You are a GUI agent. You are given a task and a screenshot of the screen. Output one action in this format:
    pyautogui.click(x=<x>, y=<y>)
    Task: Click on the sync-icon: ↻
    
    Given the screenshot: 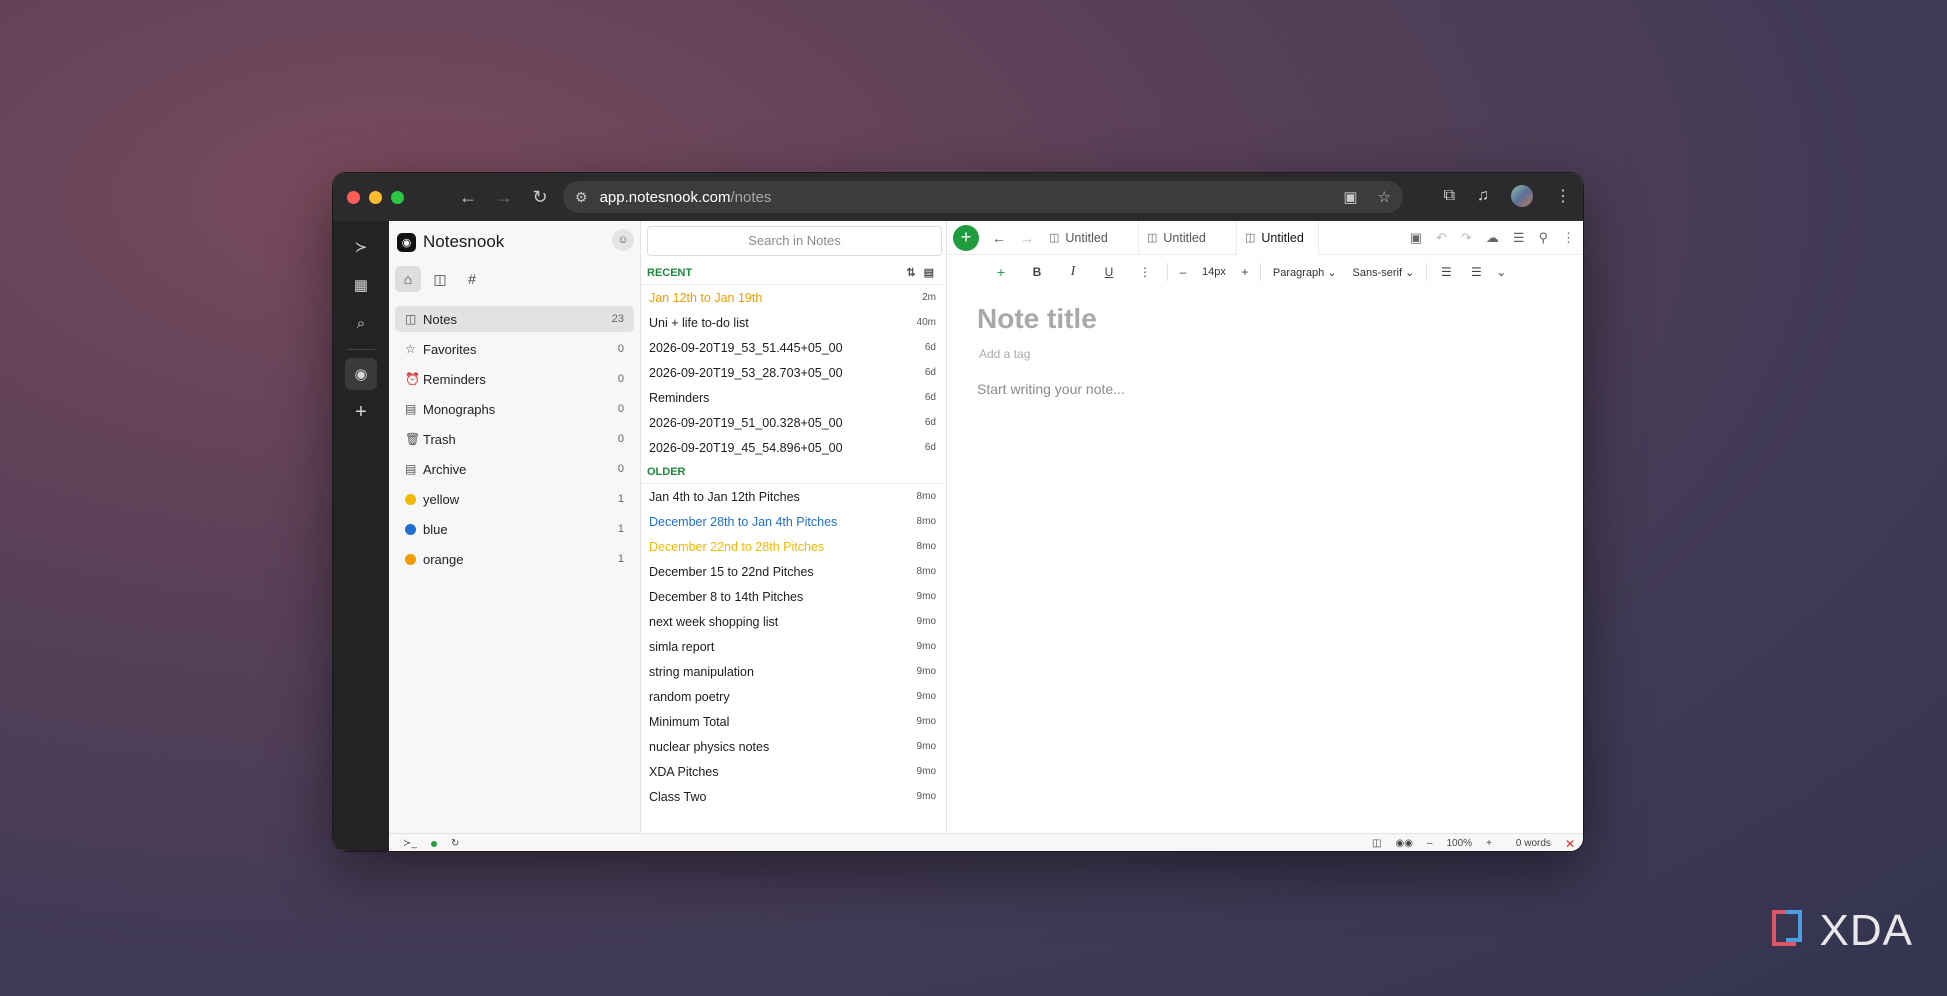 What is the action you would take?
    pyautogui.click(x=455, y=843)
    